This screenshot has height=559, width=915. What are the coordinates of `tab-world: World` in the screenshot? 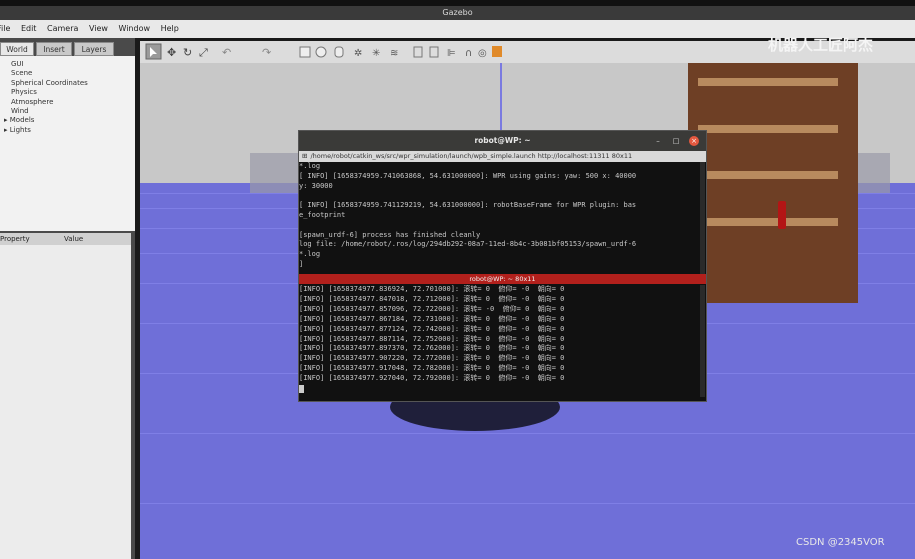 It's located at (17, 49).